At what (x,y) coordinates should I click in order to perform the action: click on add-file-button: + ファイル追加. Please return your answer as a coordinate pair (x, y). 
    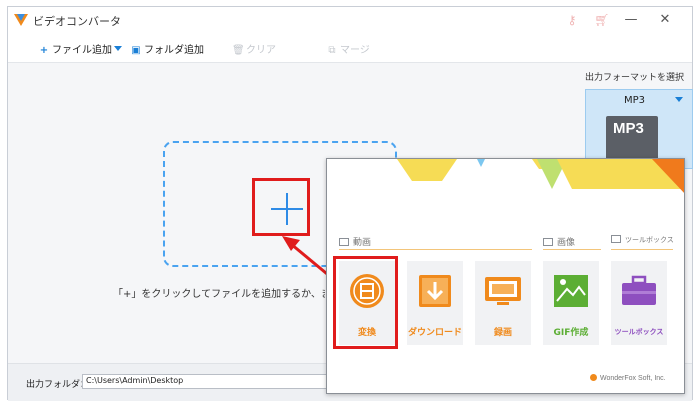
    Looking at the image, I should click on (75, 48).